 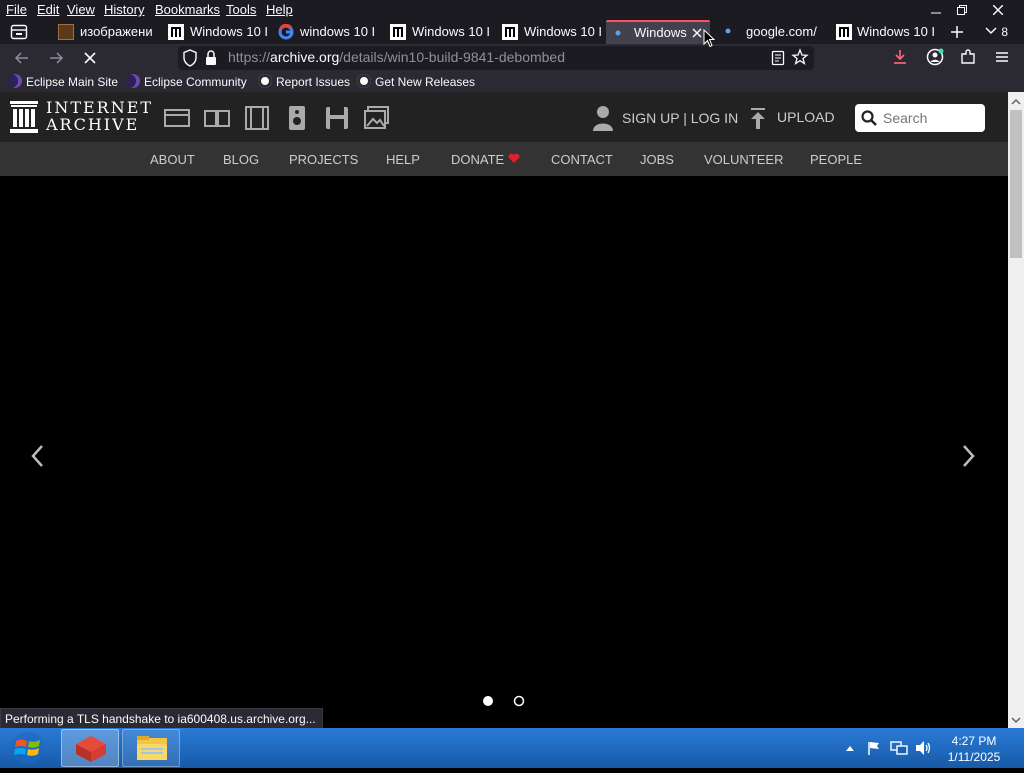 I want to click on nav-blog: BLOG, so click(x=241, y=159).